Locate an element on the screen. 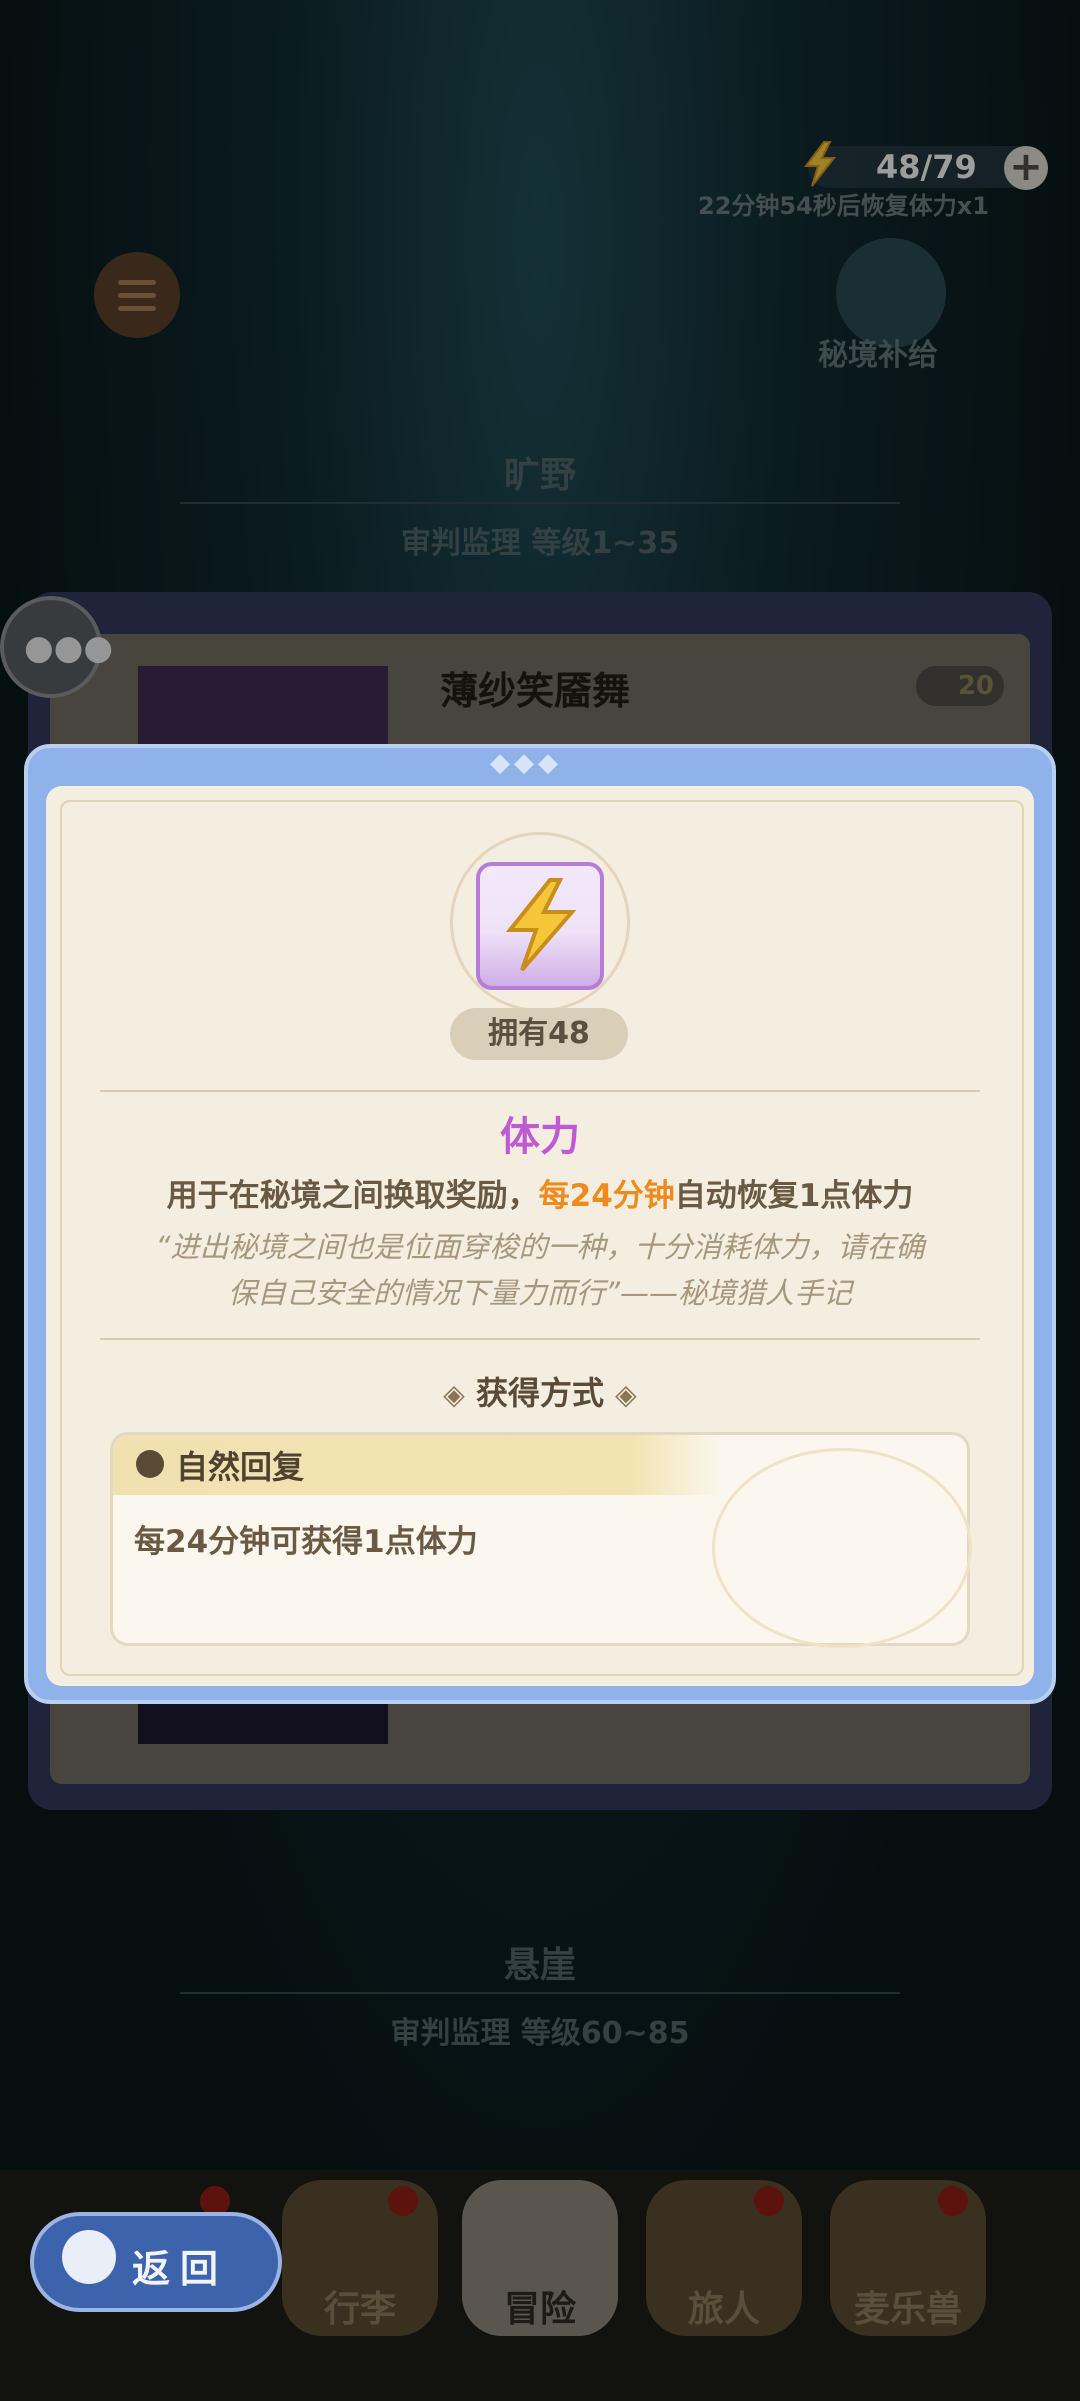 This screenshot has height=2401, width=1080. desc-prefix: 用于在秘境之间换取奖励， is located at coordinates (352, 1196).